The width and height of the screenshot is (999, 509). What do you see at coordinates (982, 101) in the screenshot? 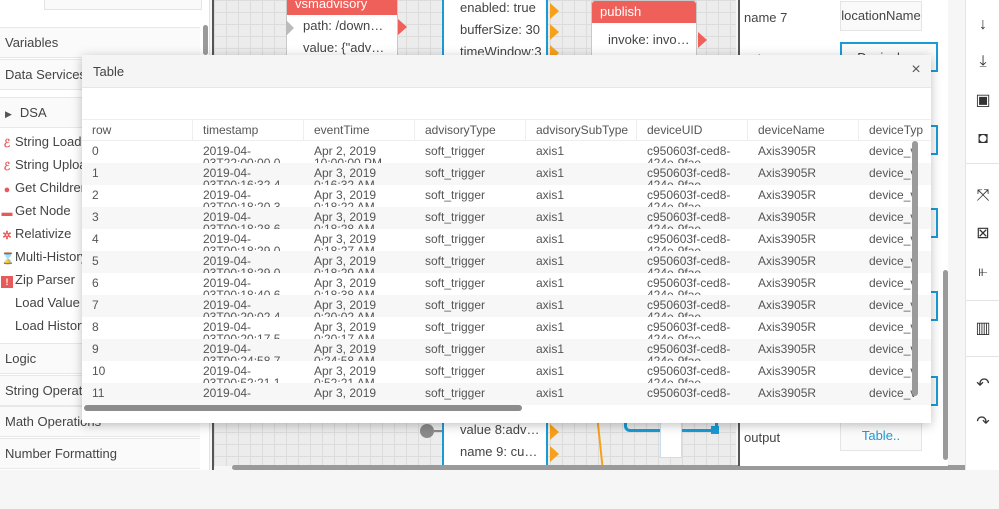
I see `select-node-icon: ▣` at bounding box center [982, 101].